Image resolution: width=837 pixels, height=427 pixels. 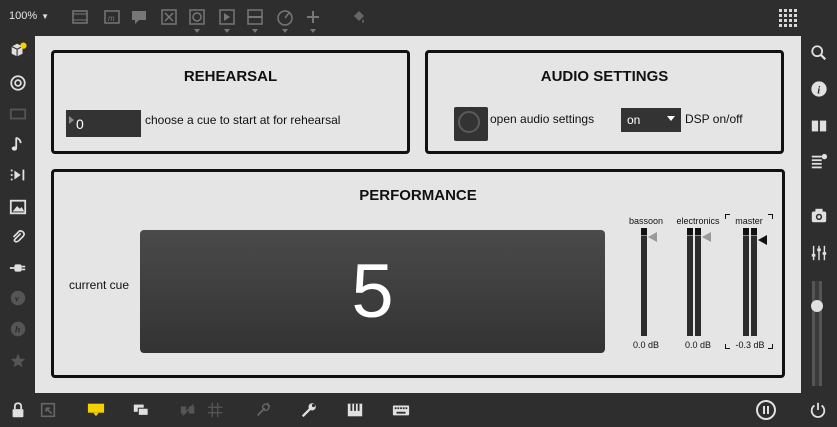 What do you see at coordinates (652, 237) in the screenshot?
I see `bassoon-gain-slider` at bounding box center [652, 237].